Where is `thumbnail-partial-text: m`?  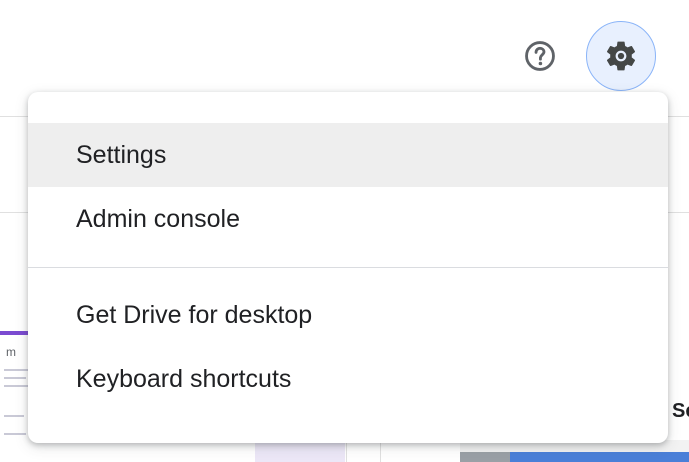 thumbnail-partial-text: m is located at coordinates (11, 352).